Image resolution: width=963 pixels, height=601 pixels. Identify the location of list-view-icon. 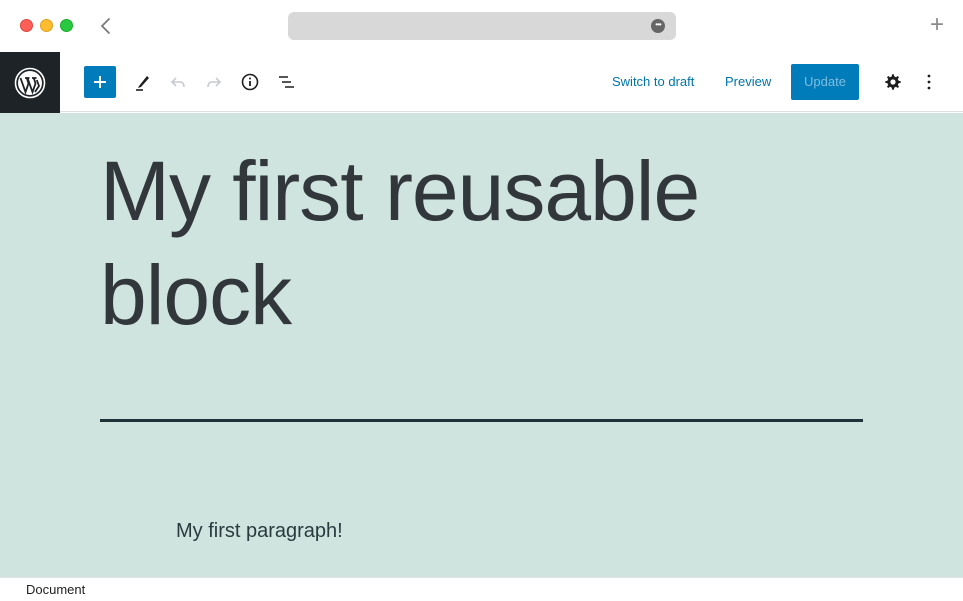
(286, 82).